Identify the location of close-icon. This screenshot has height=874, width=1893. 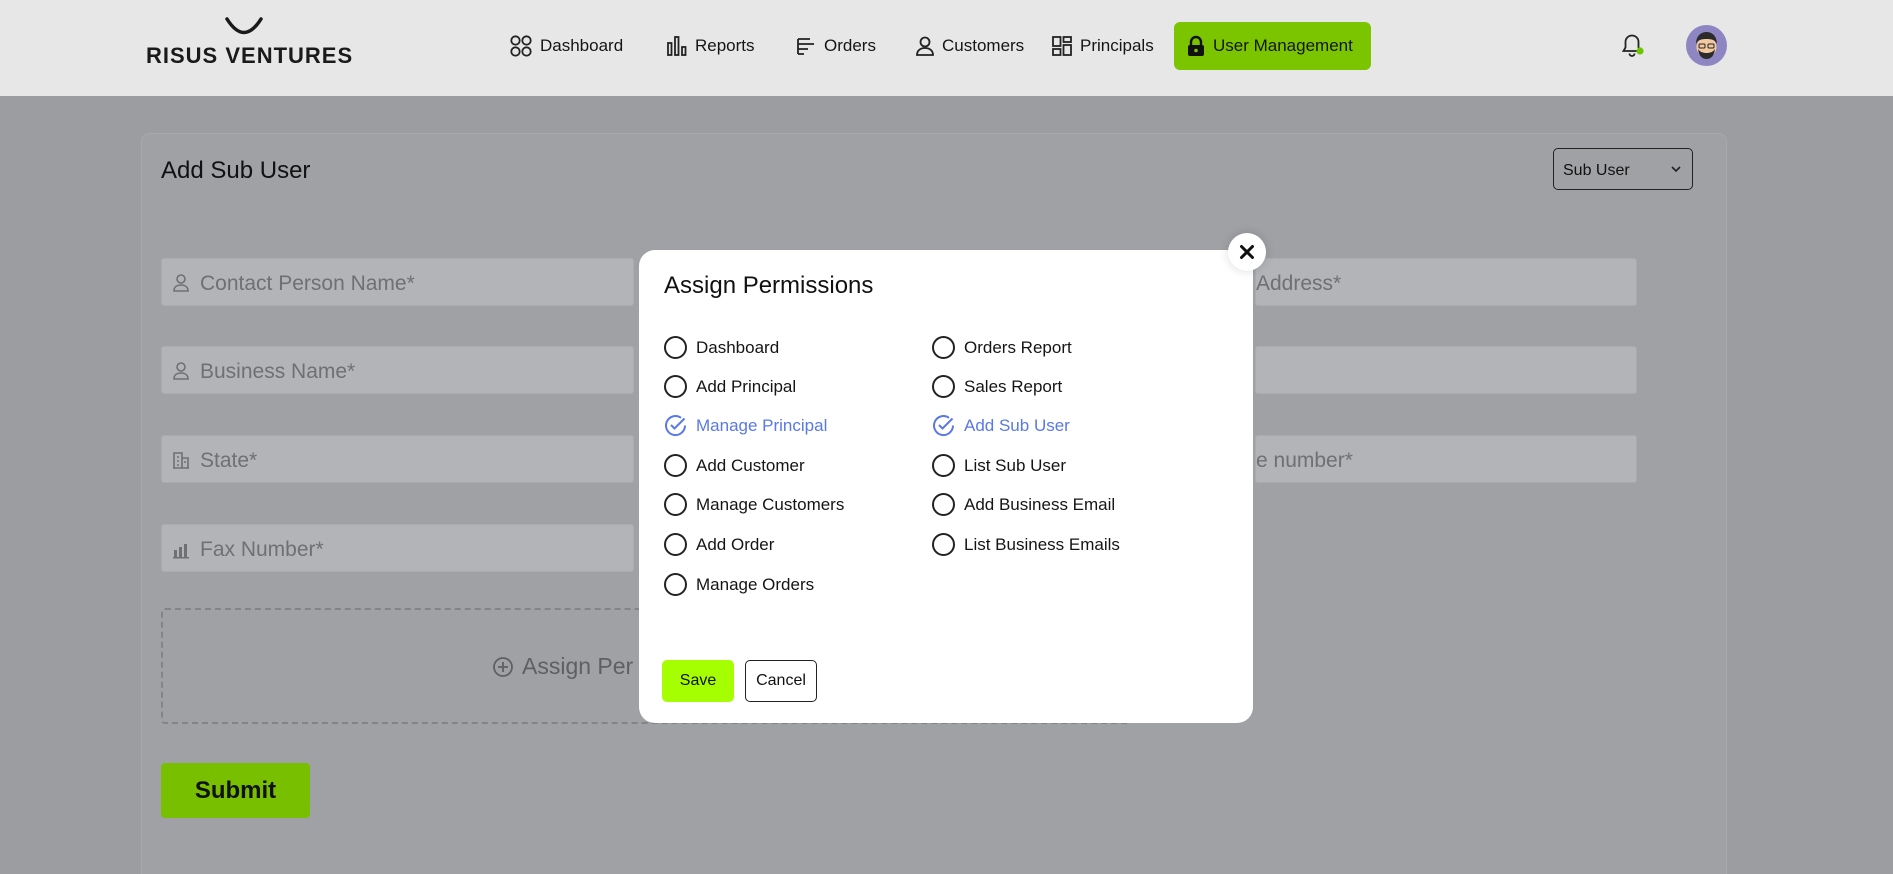
(1247, 252).